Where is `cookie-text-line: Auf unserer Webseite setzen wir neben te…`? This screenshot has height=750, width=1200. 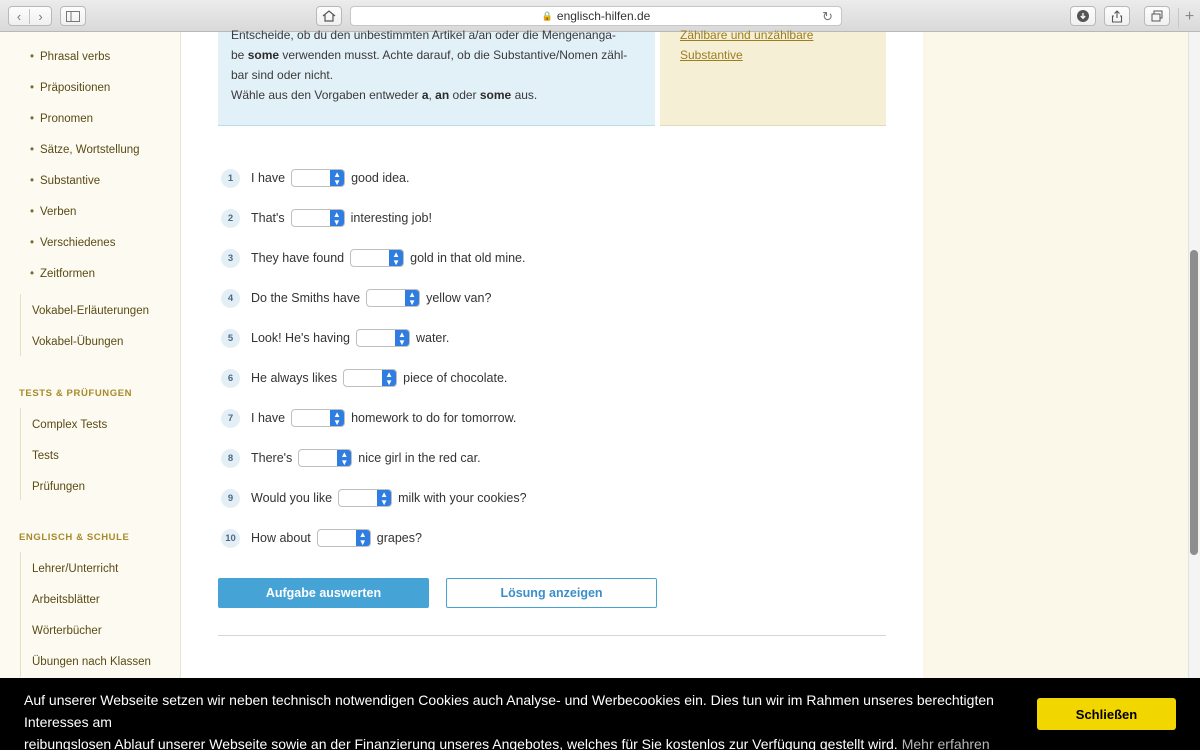
cookie-text-line: Auf unserer Webseite setzen wir neben te… is located at coordinates (509, 711).